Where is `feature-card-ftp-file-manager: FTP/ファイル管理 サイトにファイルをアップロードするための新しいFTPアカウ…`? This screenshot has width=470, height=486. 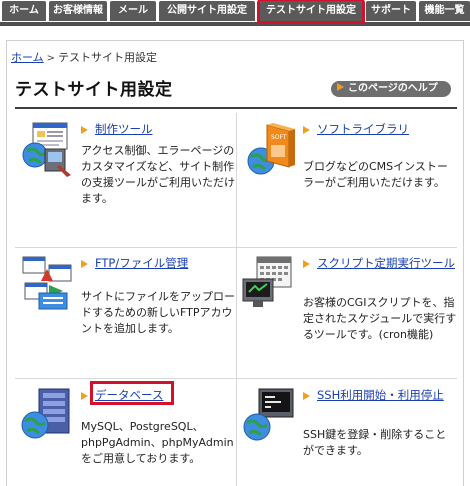
feature-card-ftp-file-manager: FTP/ファイル管理 サイトにファイルをアップロードするための新しいFTPアカウ… is located at coordinates (129, 314).